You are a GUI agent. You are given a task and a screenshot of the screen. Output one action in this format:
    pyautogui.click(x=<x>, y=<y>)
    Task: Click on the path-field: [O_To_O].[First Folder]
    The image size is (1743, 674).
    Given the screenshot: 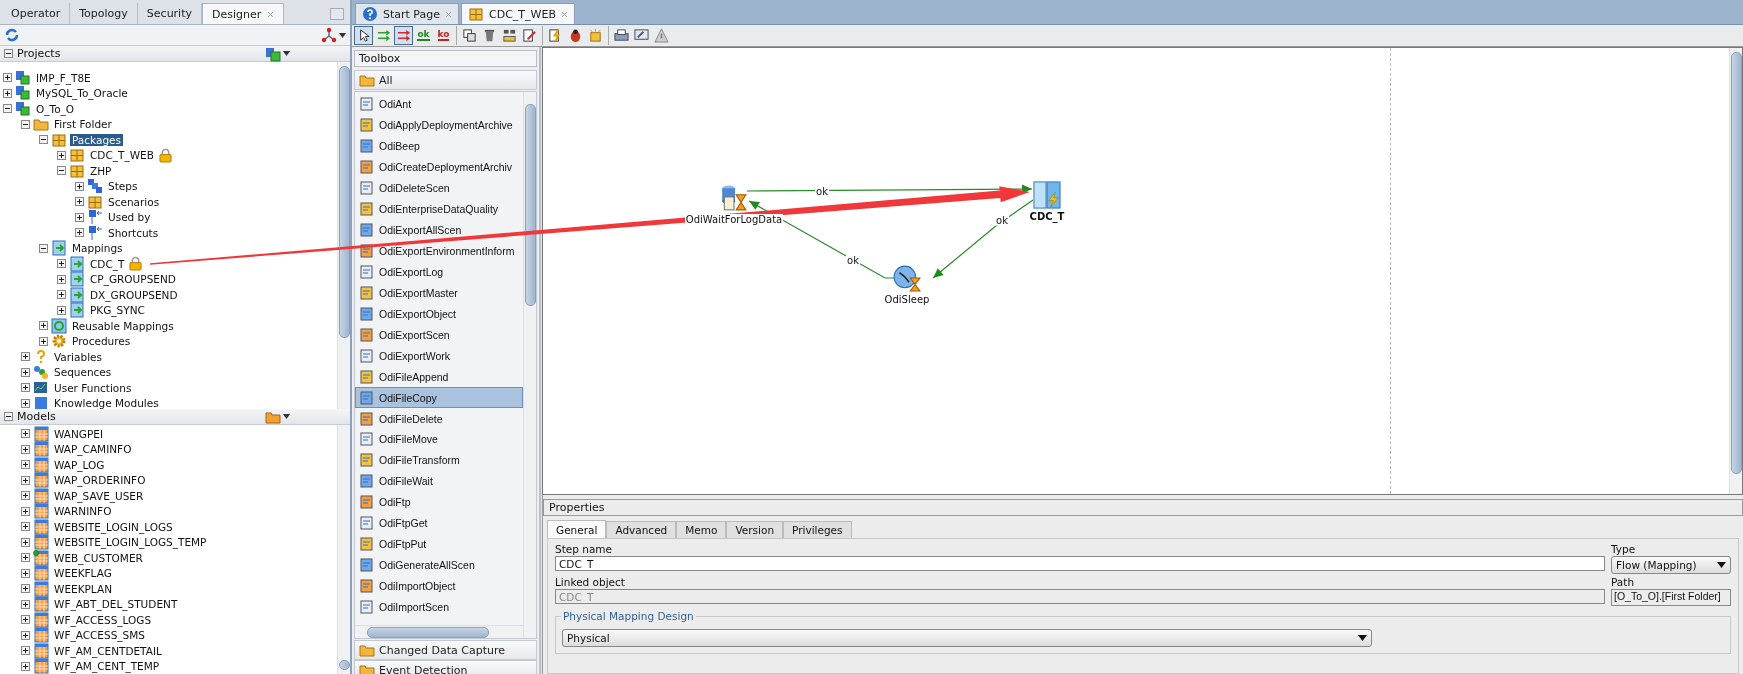 What is the action you would take?
    pyautogui.click(x=1671, y=597)
    